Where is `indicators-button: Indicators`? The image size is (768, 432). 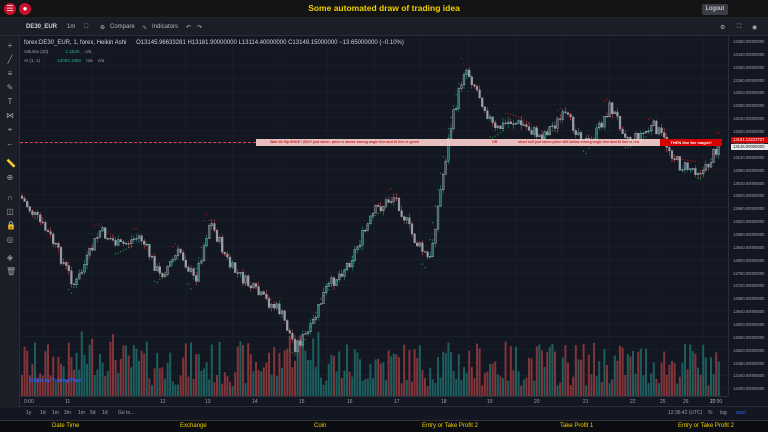 indicators-button: Indicators is located at coordinates (165, 27).